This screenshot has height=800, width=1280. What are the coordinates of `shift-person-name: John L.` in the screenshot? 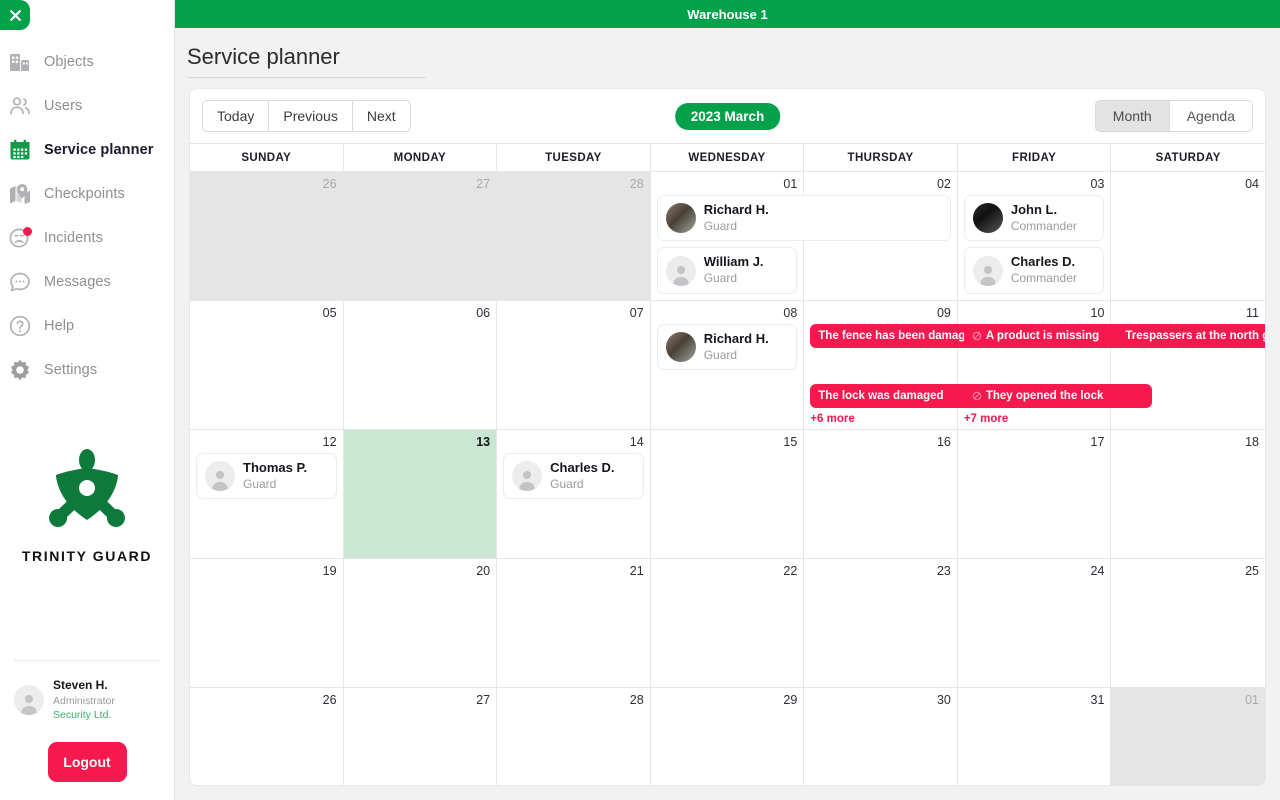 It's located at (1034, 209).